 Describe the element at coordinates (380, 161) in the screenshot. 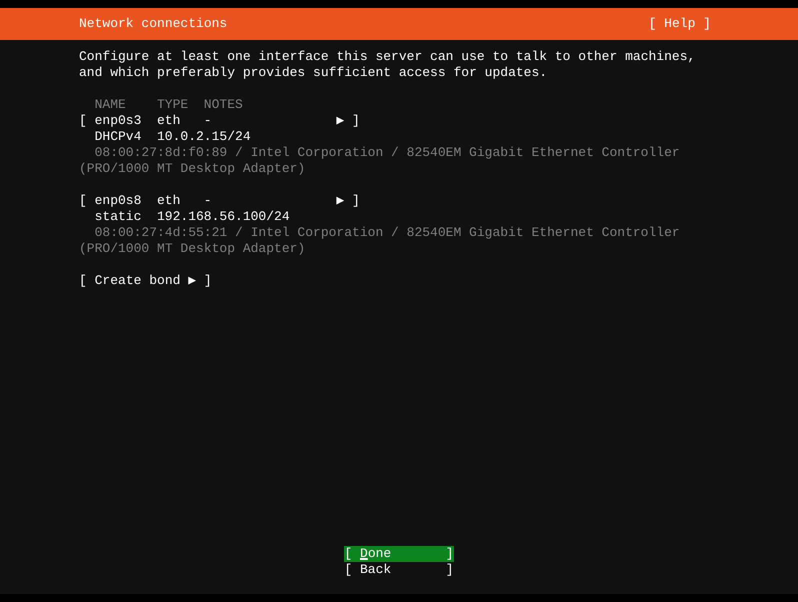

I see `hardware-info: 08:00:27:8d:f0:89 / Intel Corporation / 82540EM Gigabit Ethernet Controller (PRO/1000 MT Desktop Adapter)` at that location.